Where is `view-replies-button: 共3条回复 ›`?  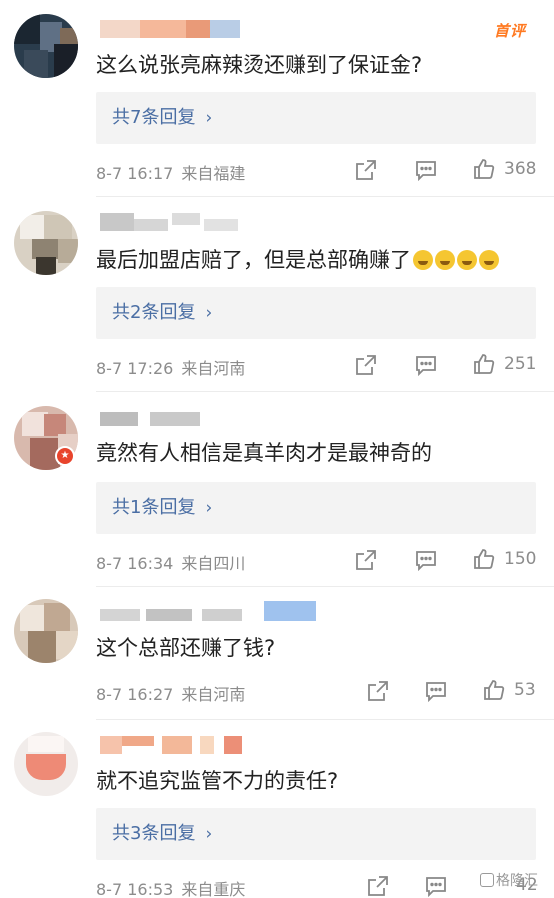
view-replies-button: 共3条回复 › is located at coordinates (316, 834).